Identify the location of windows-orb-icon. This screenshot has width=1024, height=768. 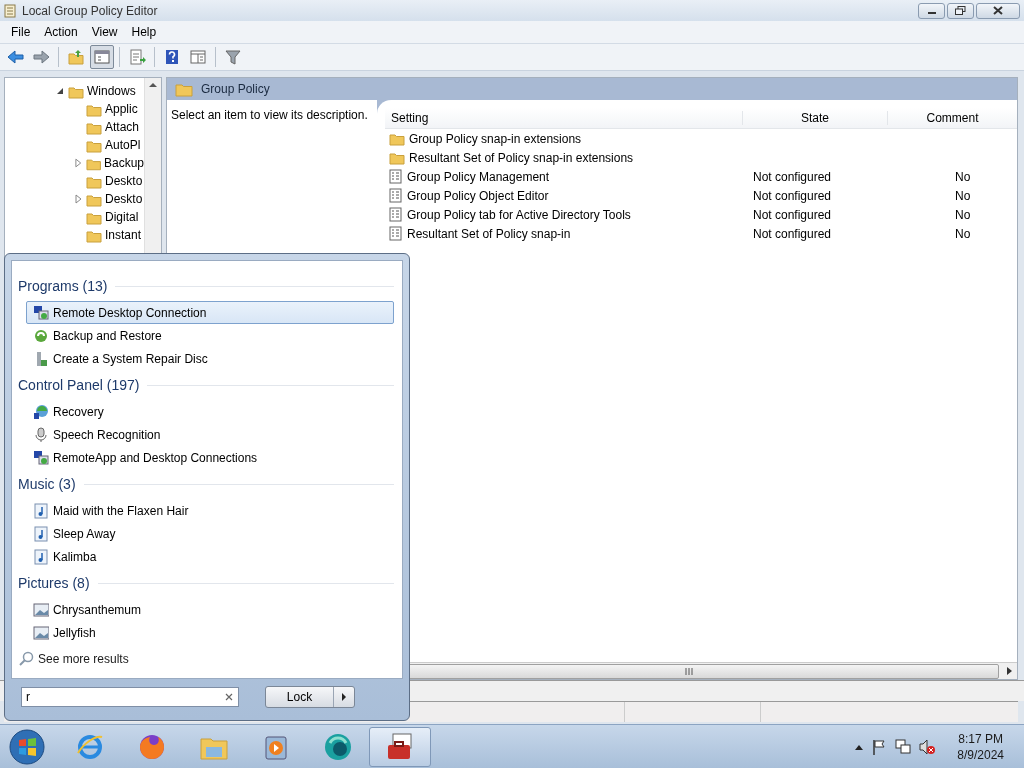
(27, 746).